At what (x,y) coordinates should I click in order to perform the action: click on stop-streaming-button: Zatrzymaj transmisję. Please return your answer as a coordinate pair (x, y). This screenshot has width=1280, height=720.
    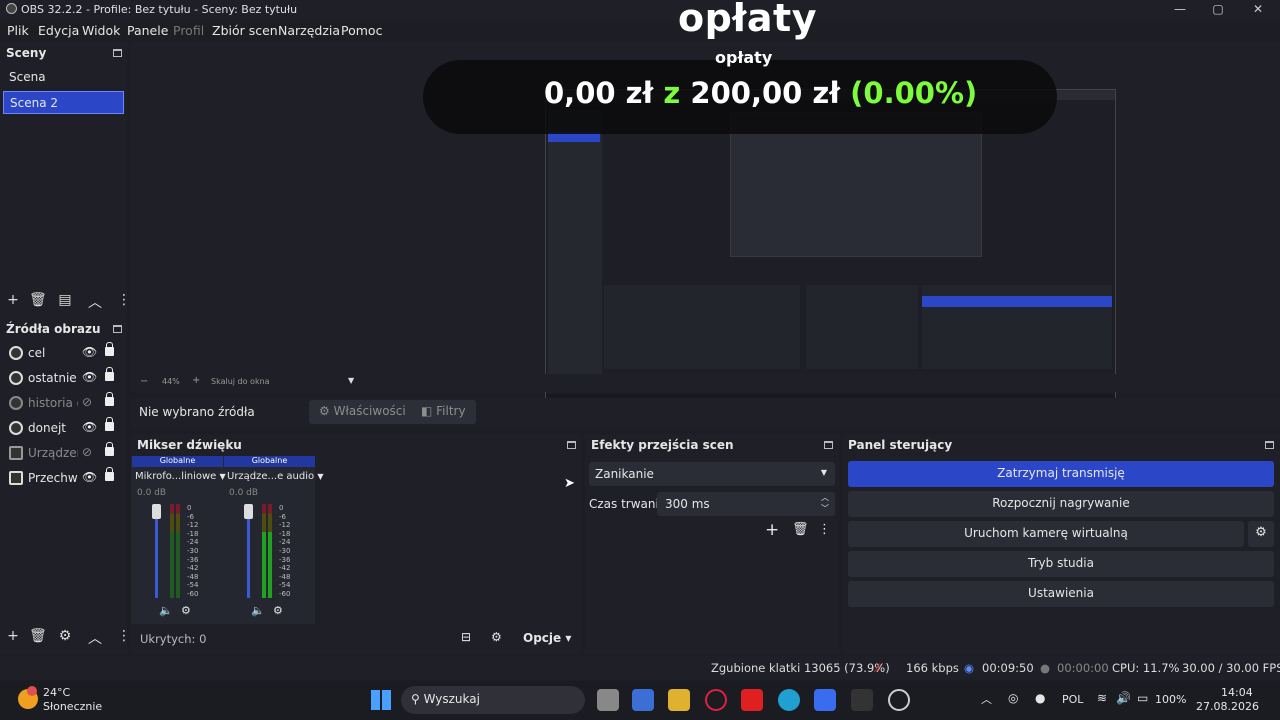
    Looking at the image, I should click on (1061, 474).